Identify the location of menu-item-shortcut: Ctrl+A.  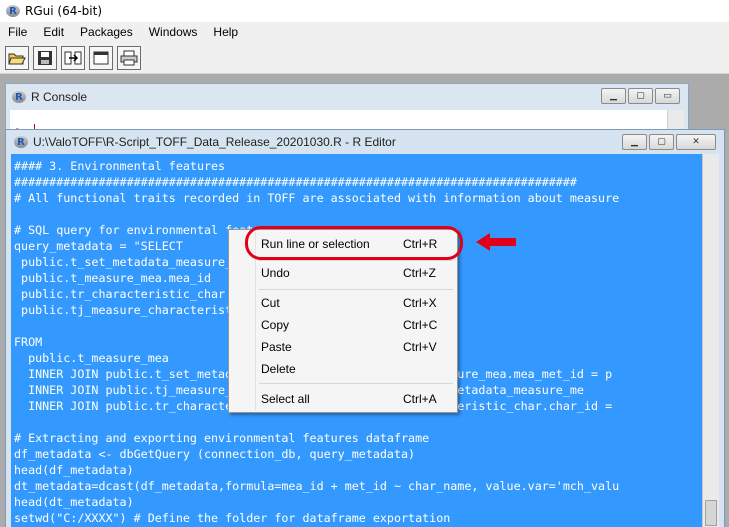
(420, 399).